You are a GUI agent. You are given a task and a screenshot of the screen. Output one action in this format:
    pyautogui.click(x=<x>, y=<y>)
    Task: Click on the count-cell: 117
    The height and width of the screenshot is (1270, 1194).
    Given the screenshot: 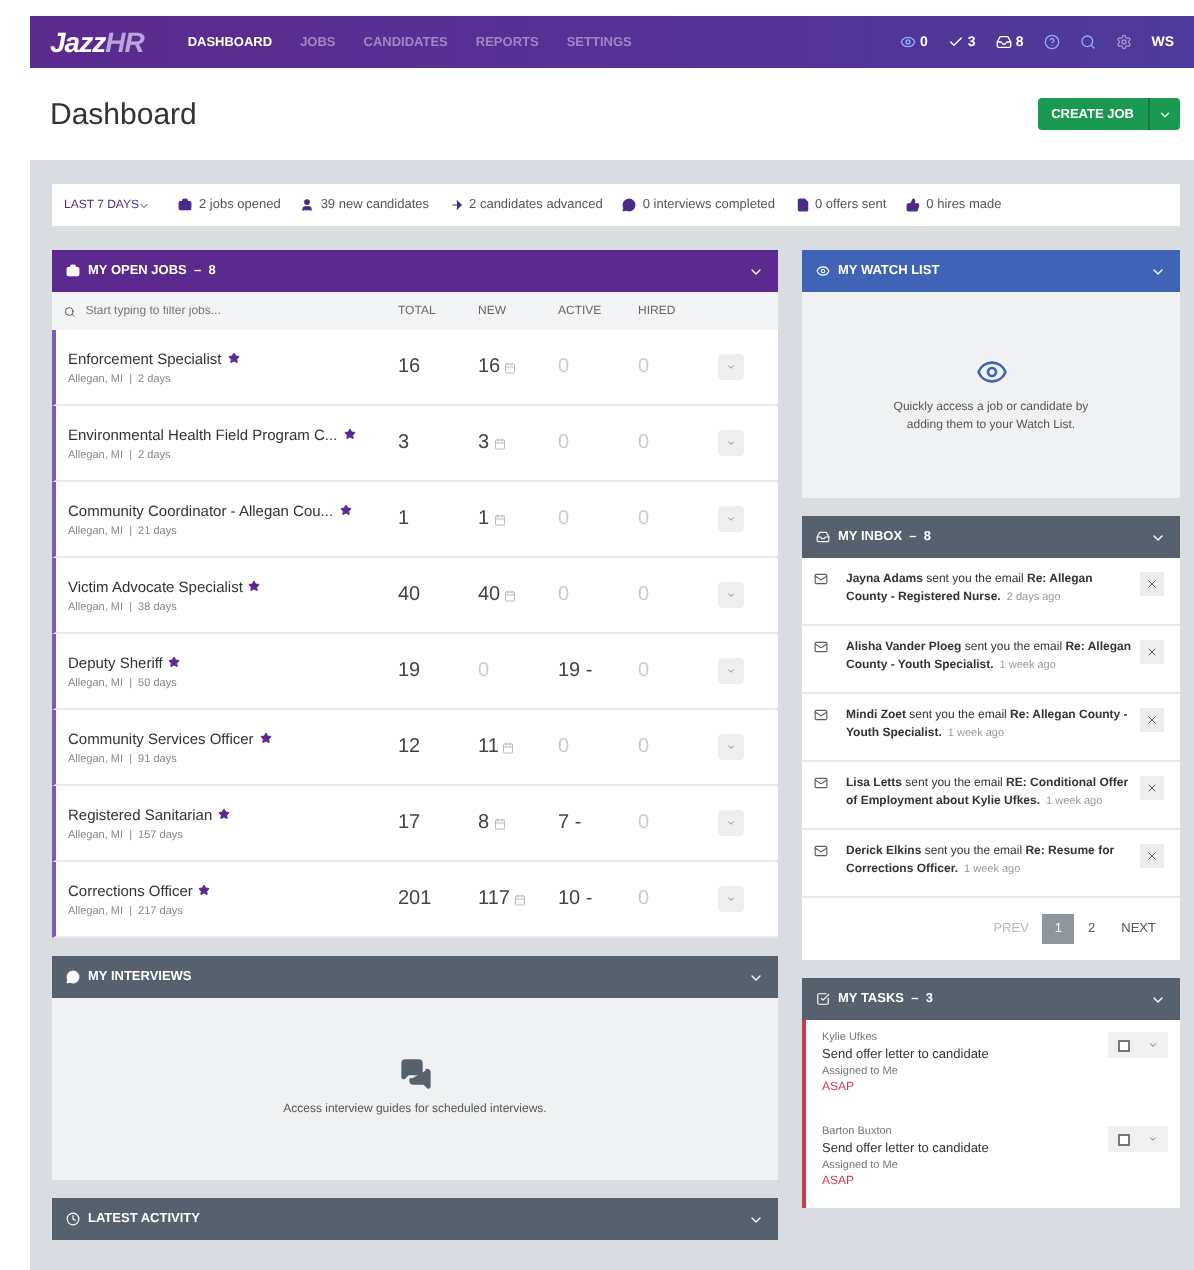 What is the action you would take?
    pyautogui.click(x=518, y=899)
    